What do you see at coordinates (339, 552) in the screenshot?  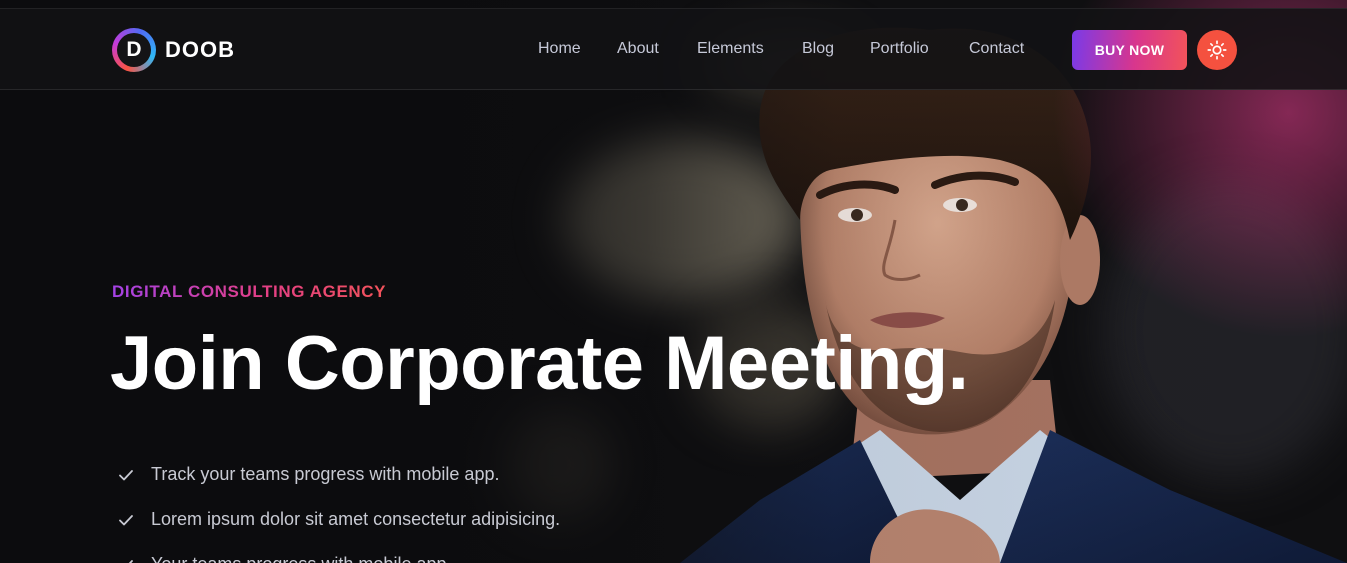 I see `list-item: Your teams progress with mobile app.` at bounding box center [339, 552].